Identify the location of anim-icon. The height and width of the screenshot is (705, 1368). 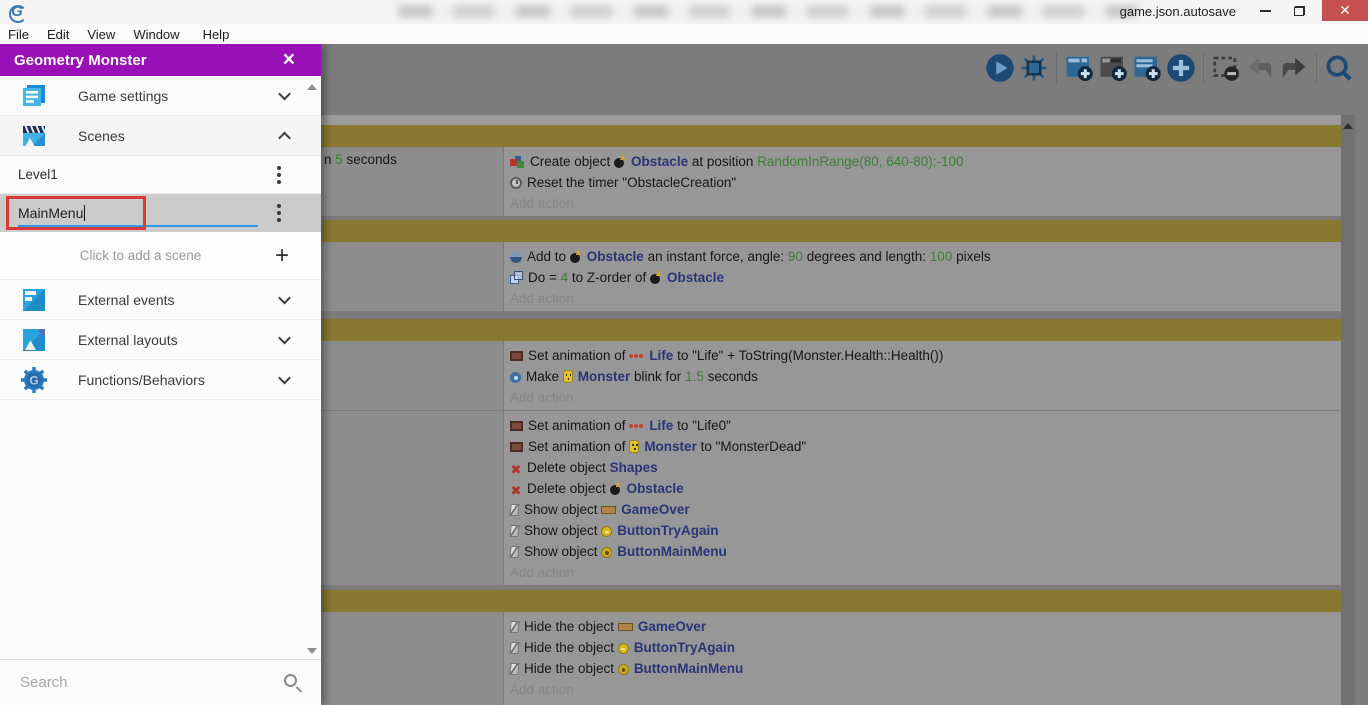
(516, 356).